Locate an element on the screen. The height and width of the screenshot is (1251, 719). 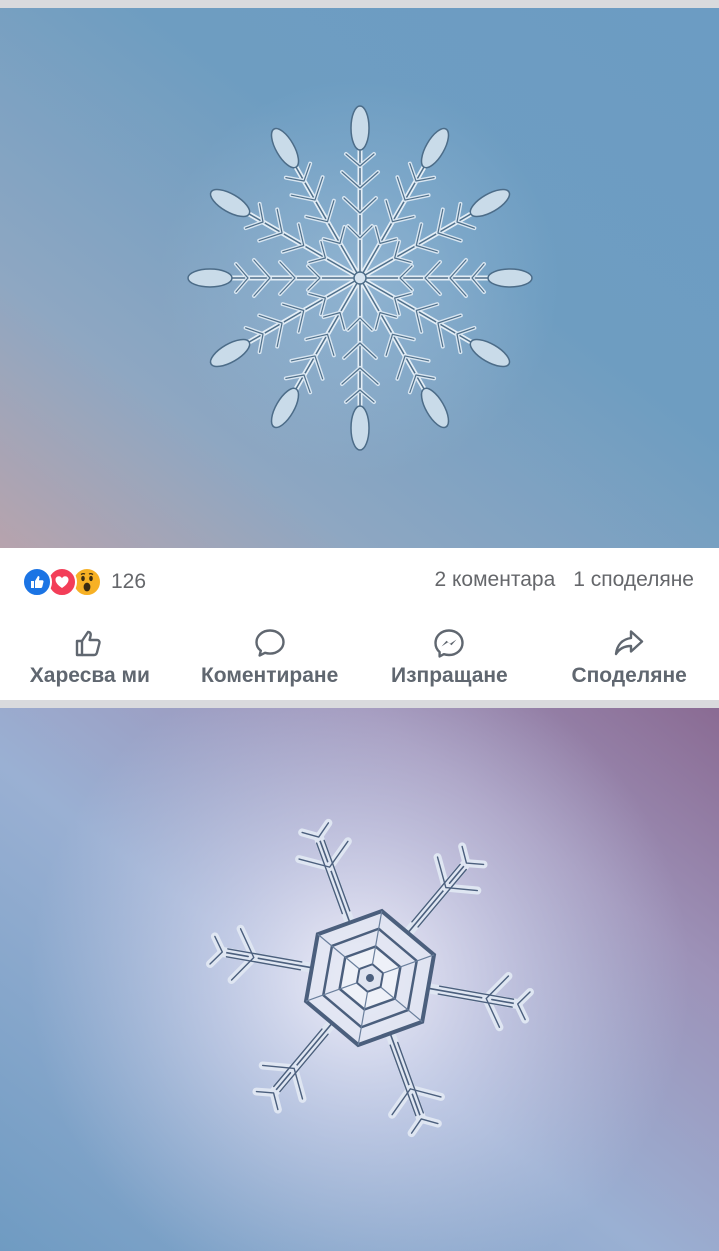
post-stats-bar: 126 2 коментара 1 споделяне is located at coordinates (359, 581).